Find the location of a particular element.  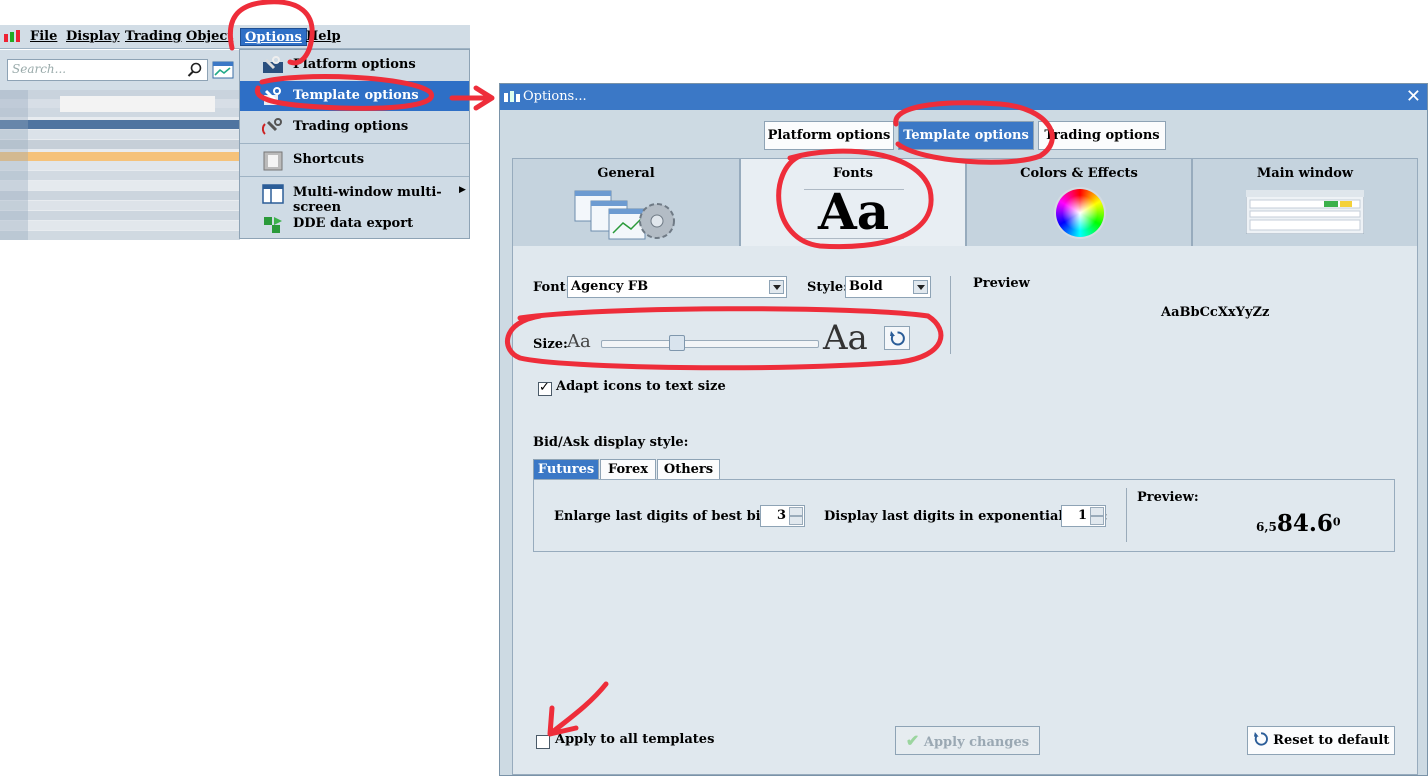

preview-sample-text: AaBbCcXxYyZz is located at coordinates (1215, 312).